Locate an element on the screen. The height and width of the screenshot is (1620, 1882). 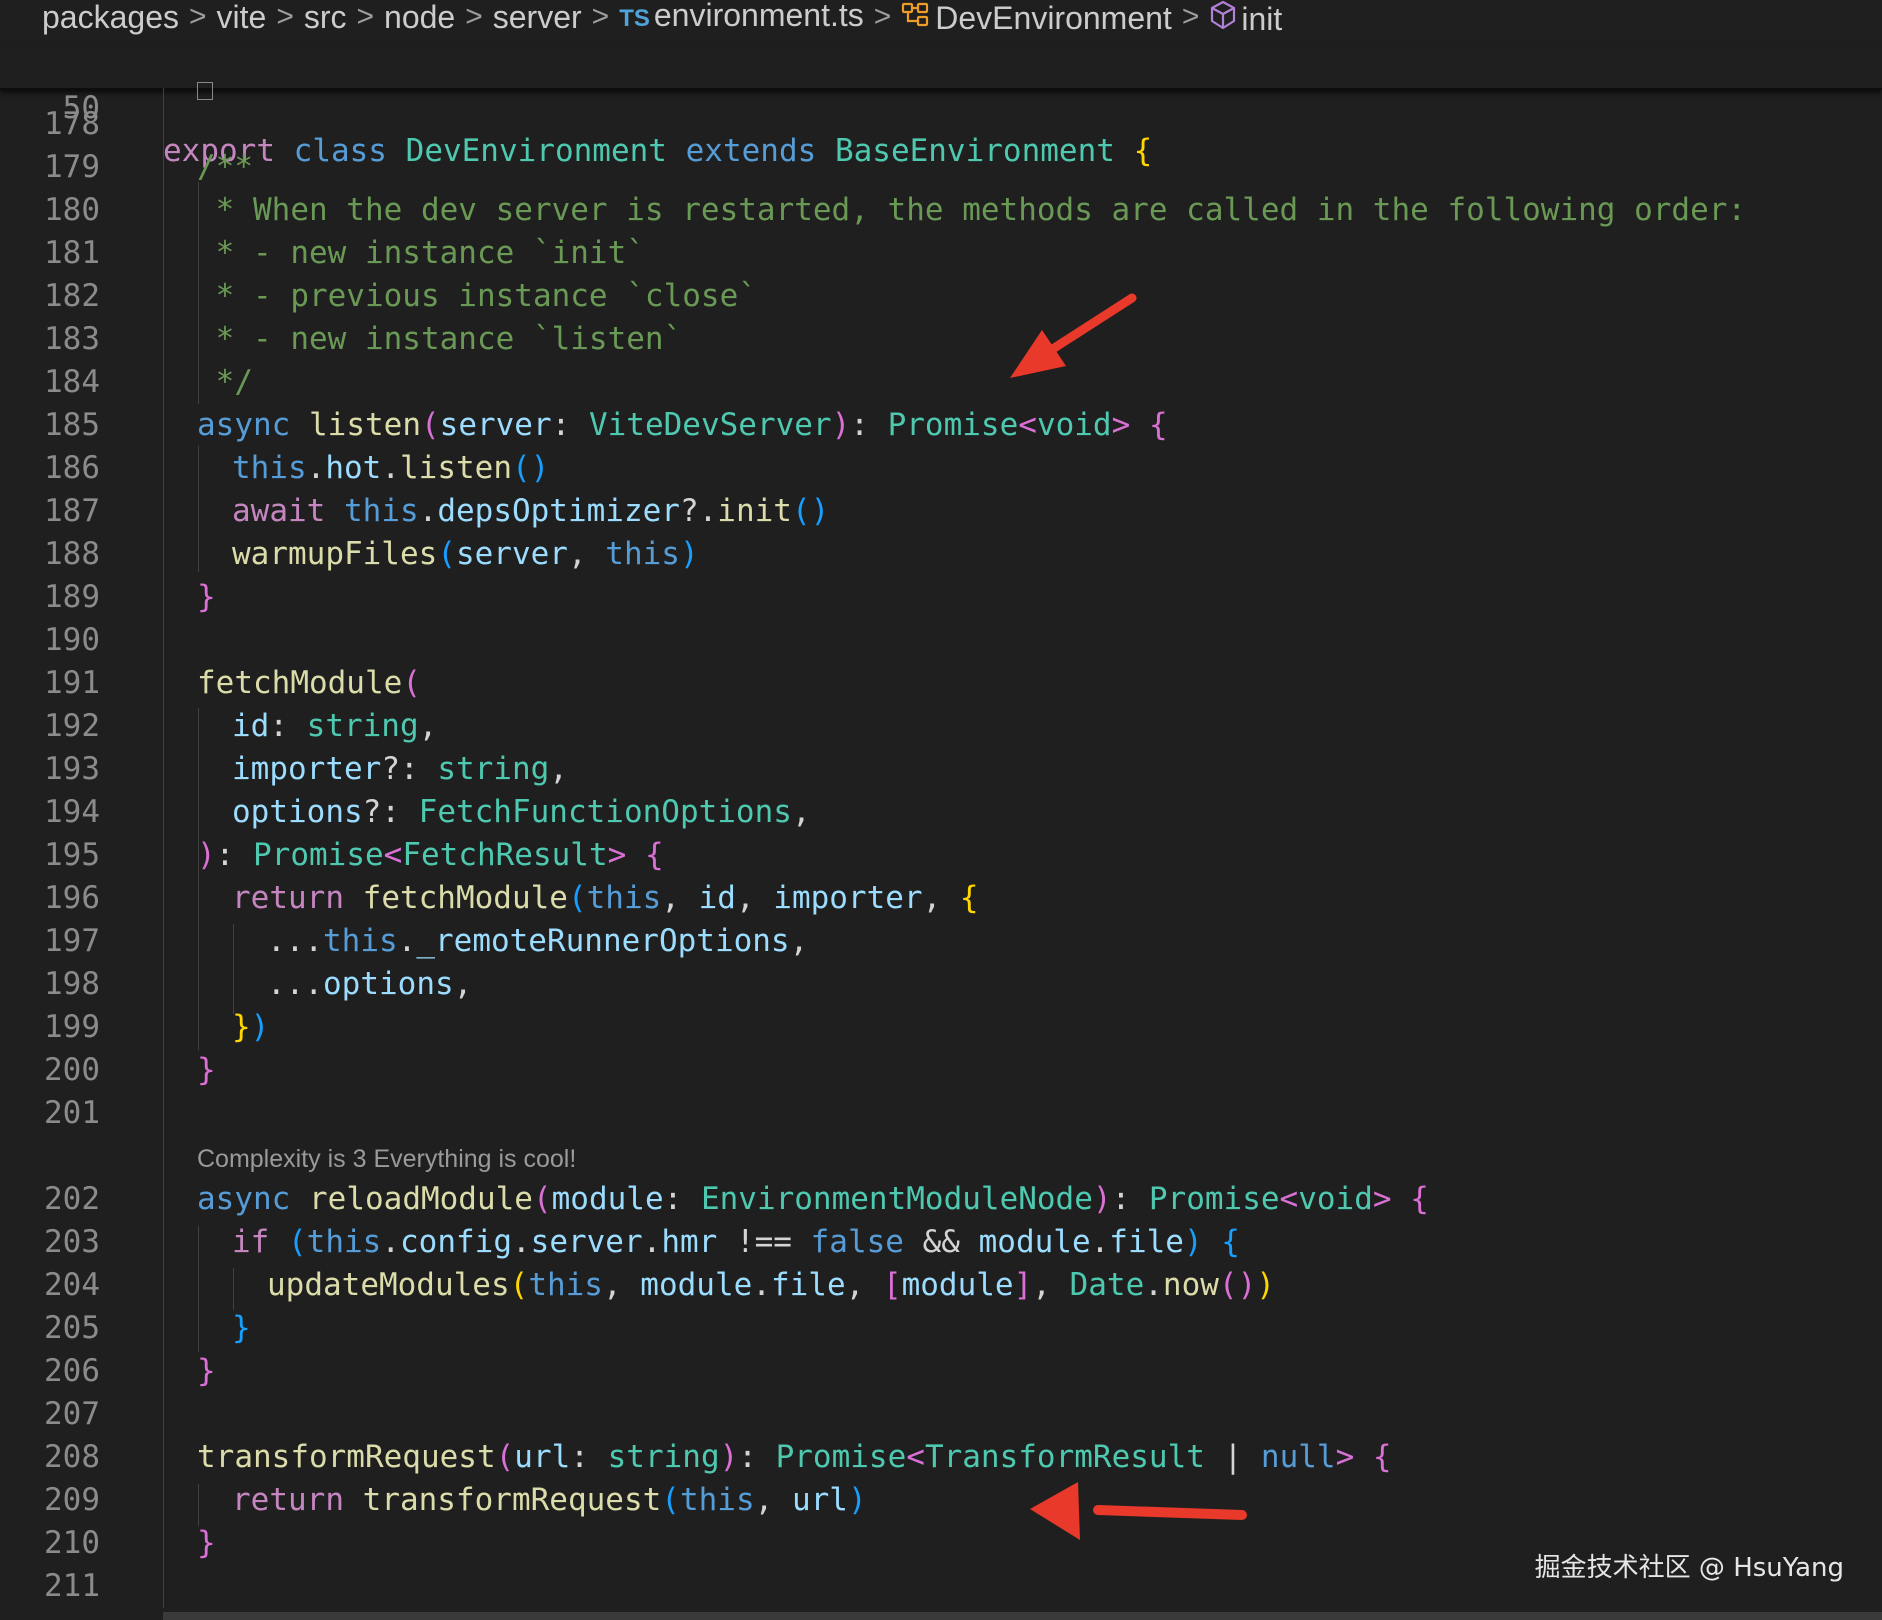
code-token: importer?: string, is located at coordinates (400, 769).